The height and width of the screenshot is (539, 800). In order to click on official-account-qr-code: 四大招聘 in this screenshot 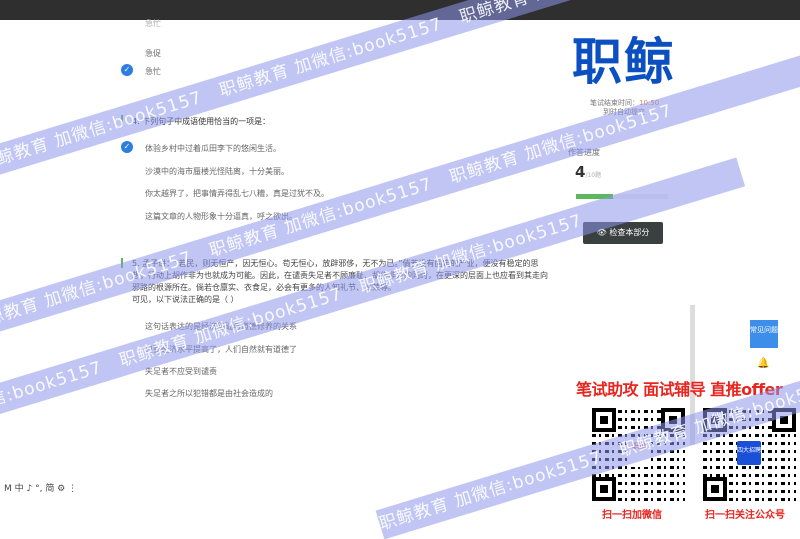, I will do `click(749, 454)`.